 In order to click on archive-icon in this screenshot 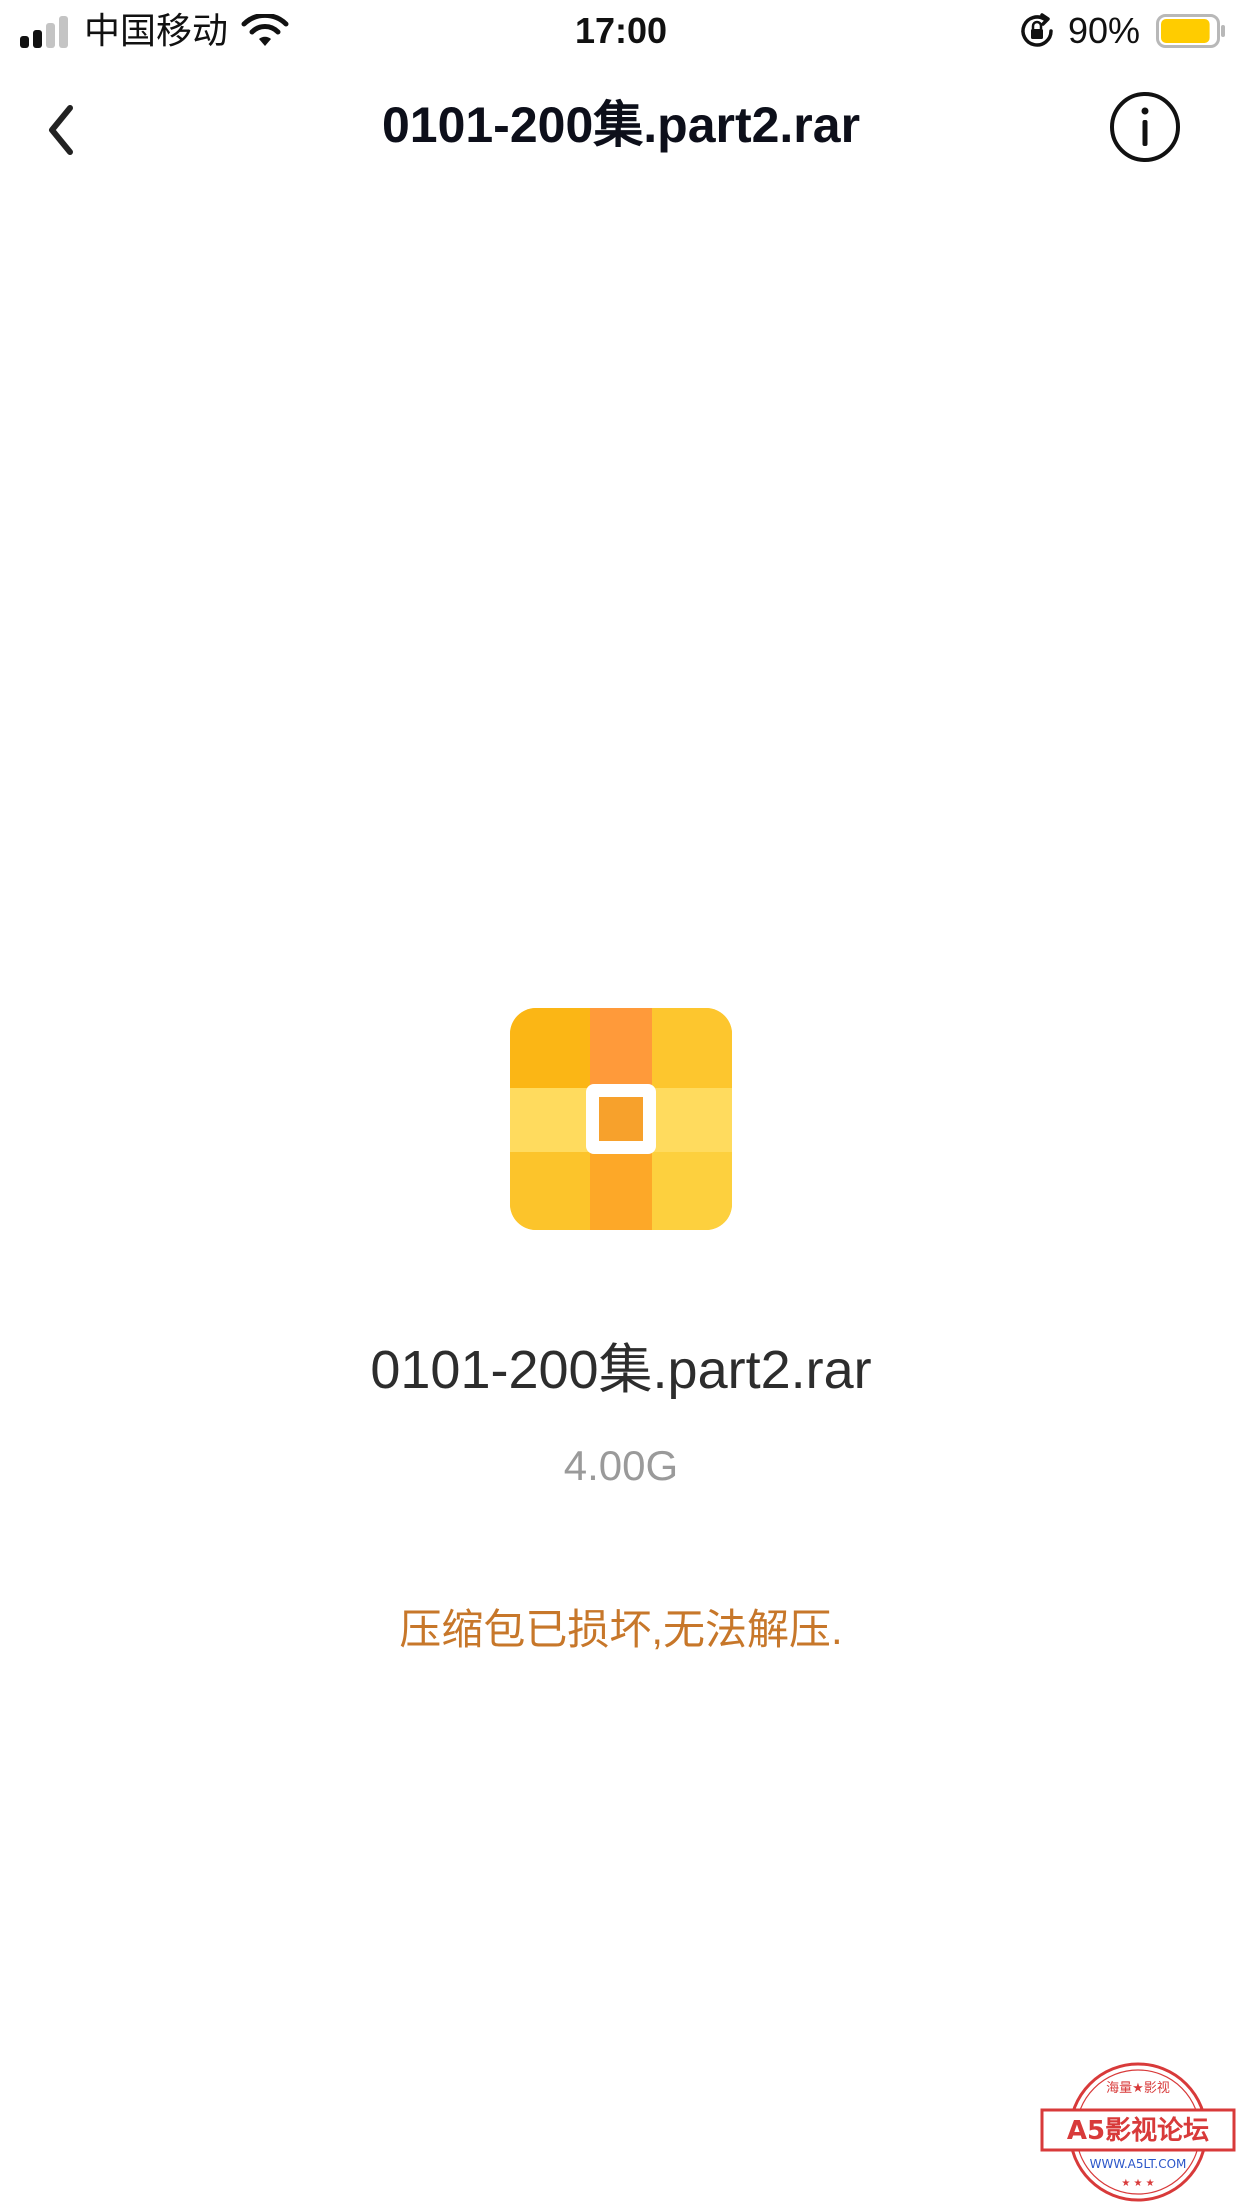, I will do `click(621, 1119)`.